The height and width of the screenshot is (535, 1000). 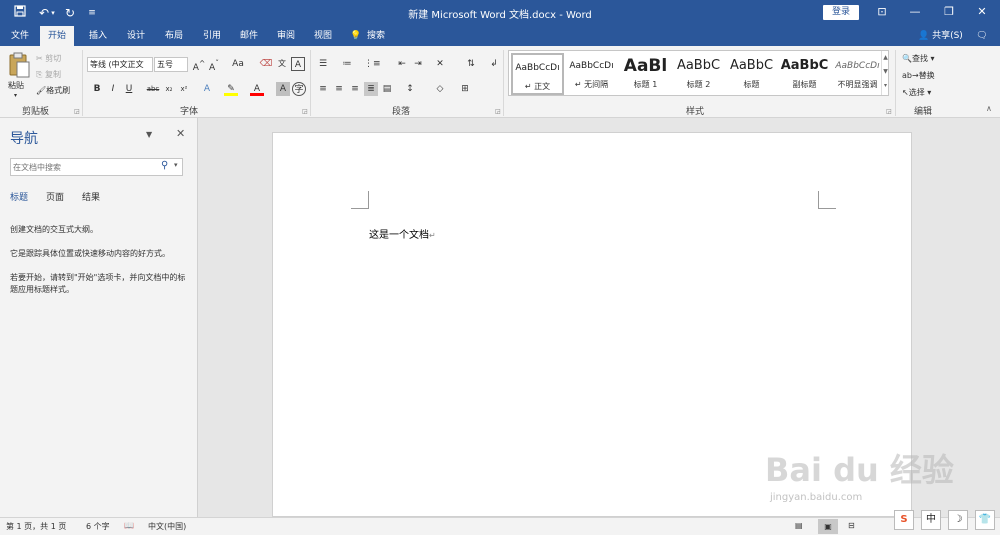 What do you see at coordinates (214, 65) in the screenshot?
I see `shrink-font-icon: Aˇ` at bounding box center [214, 65].